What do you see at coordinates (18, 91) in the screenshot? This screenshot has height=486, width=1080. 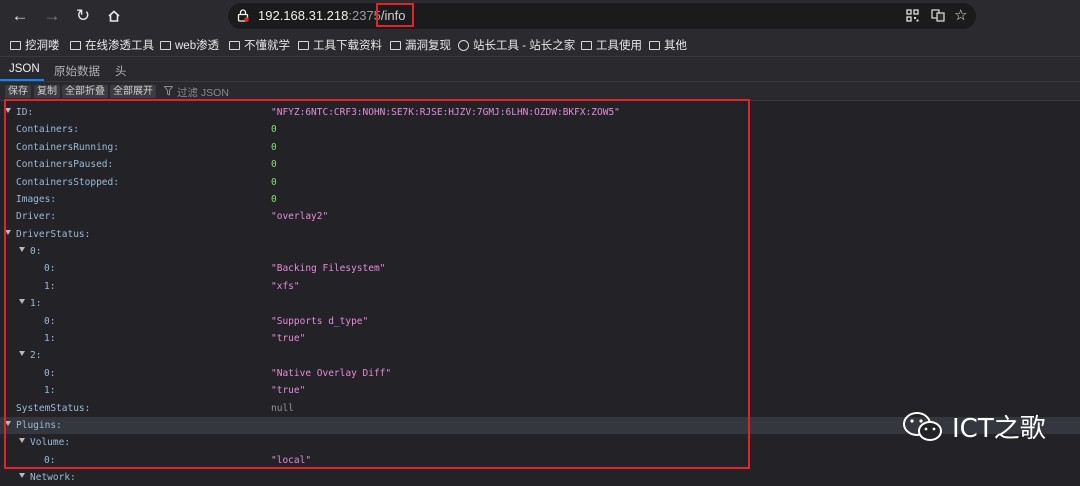 I see `save-button: 保存` at bounding box center [18, 91].